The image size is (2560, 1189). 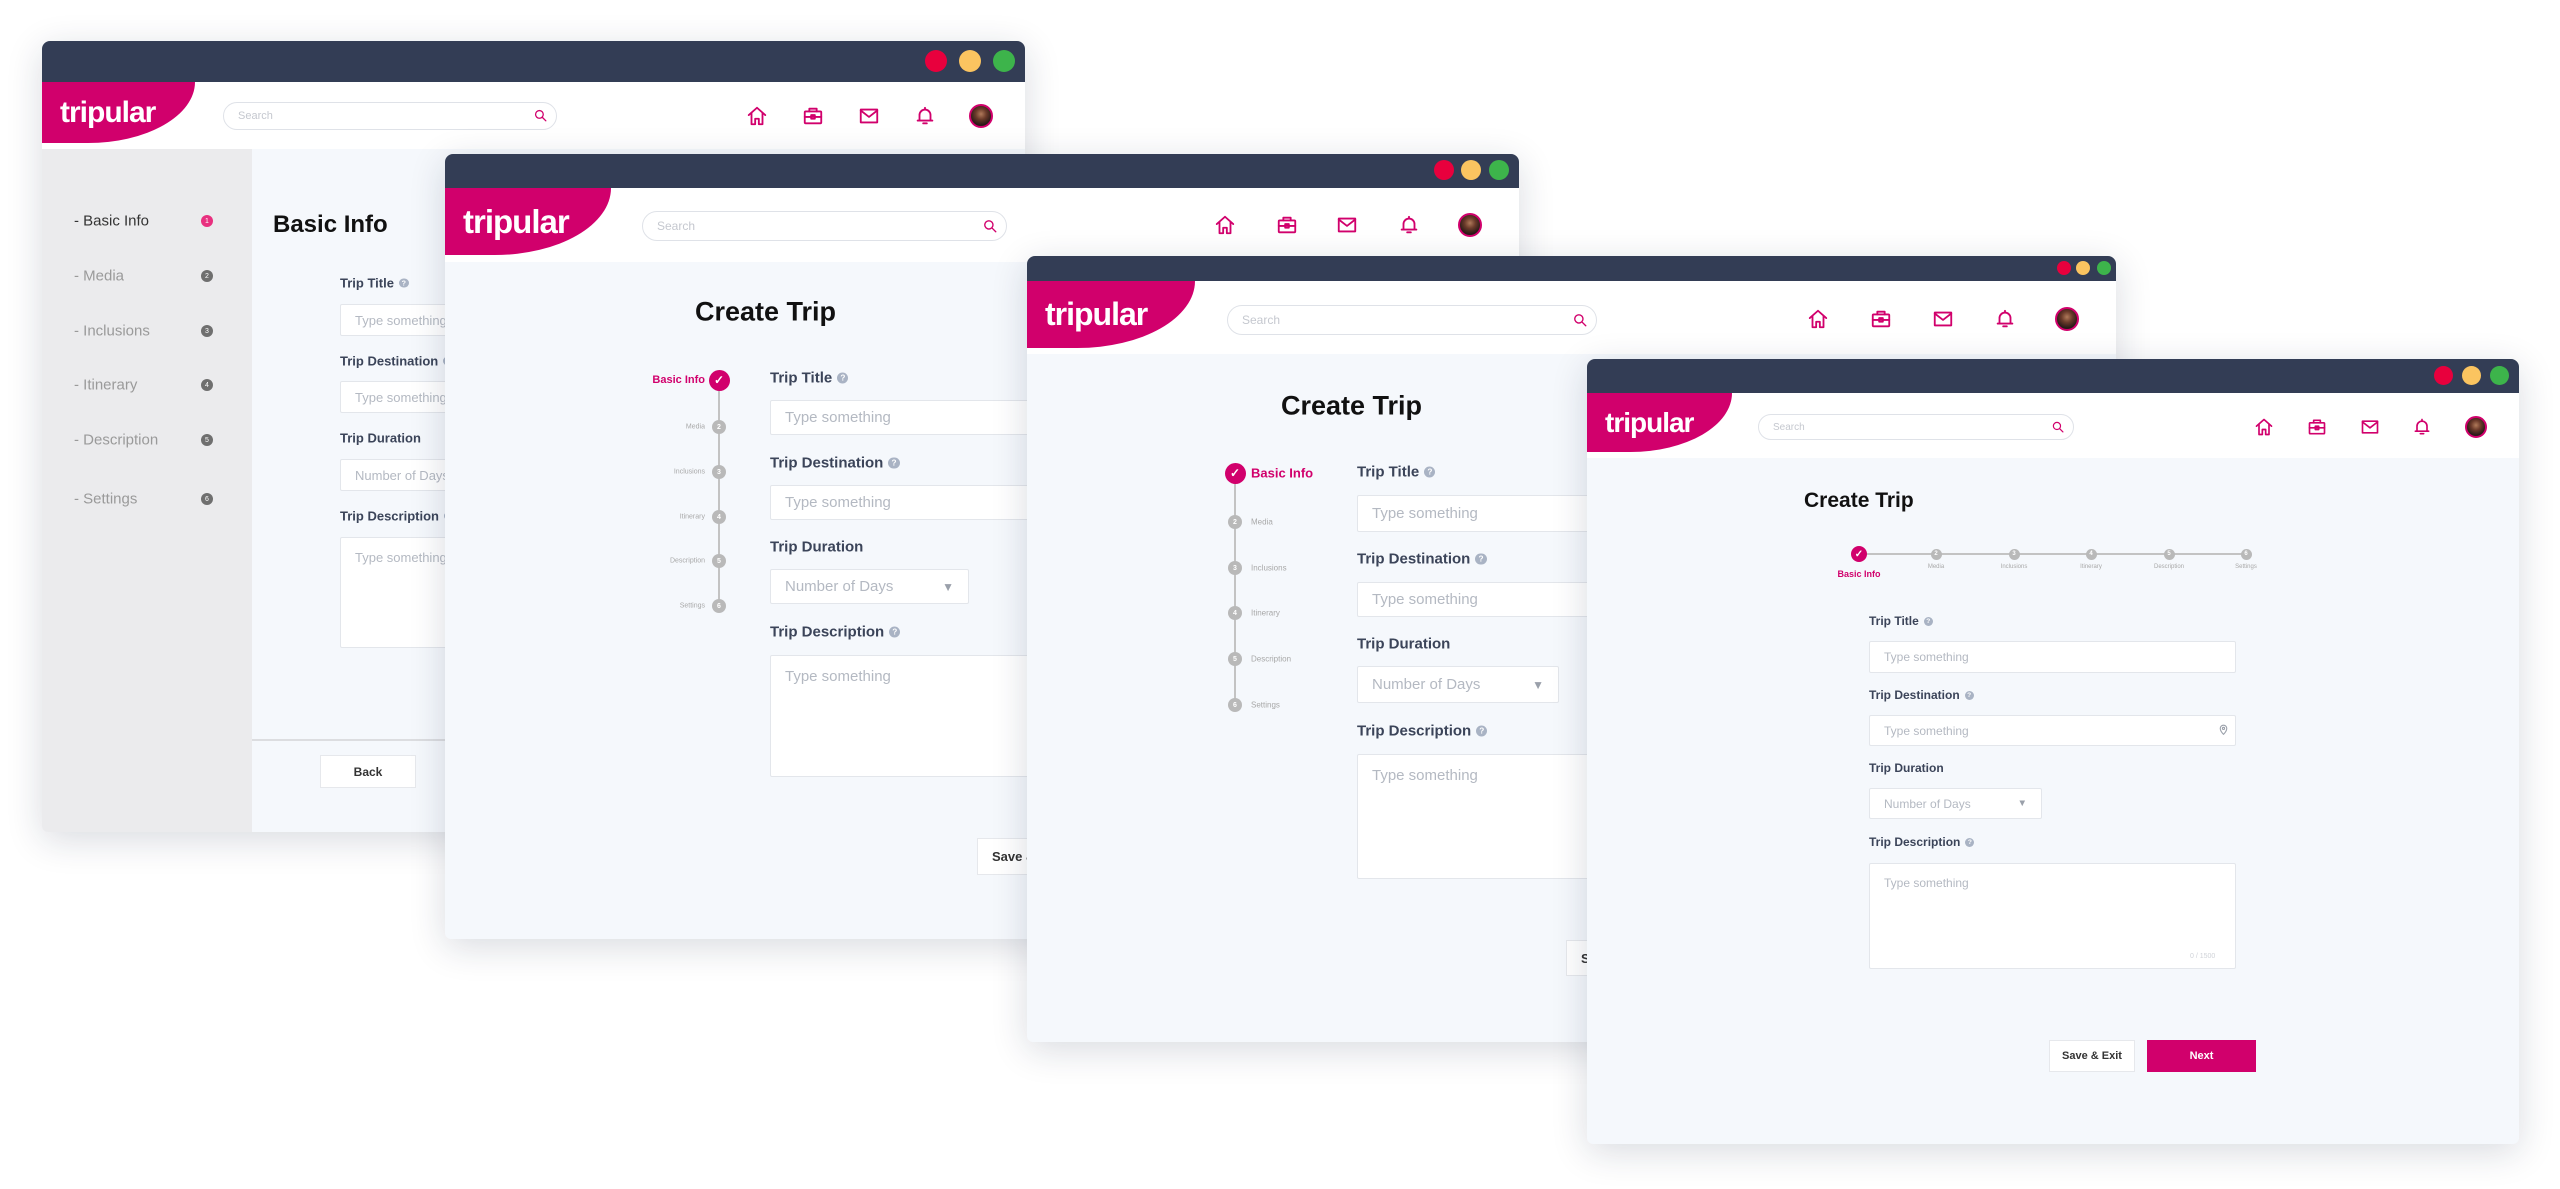 What do you see at coordinates (105, 385) in the screenshot?
I see `sidebar-item: - Itinerary` at bounding box center [105, 385].